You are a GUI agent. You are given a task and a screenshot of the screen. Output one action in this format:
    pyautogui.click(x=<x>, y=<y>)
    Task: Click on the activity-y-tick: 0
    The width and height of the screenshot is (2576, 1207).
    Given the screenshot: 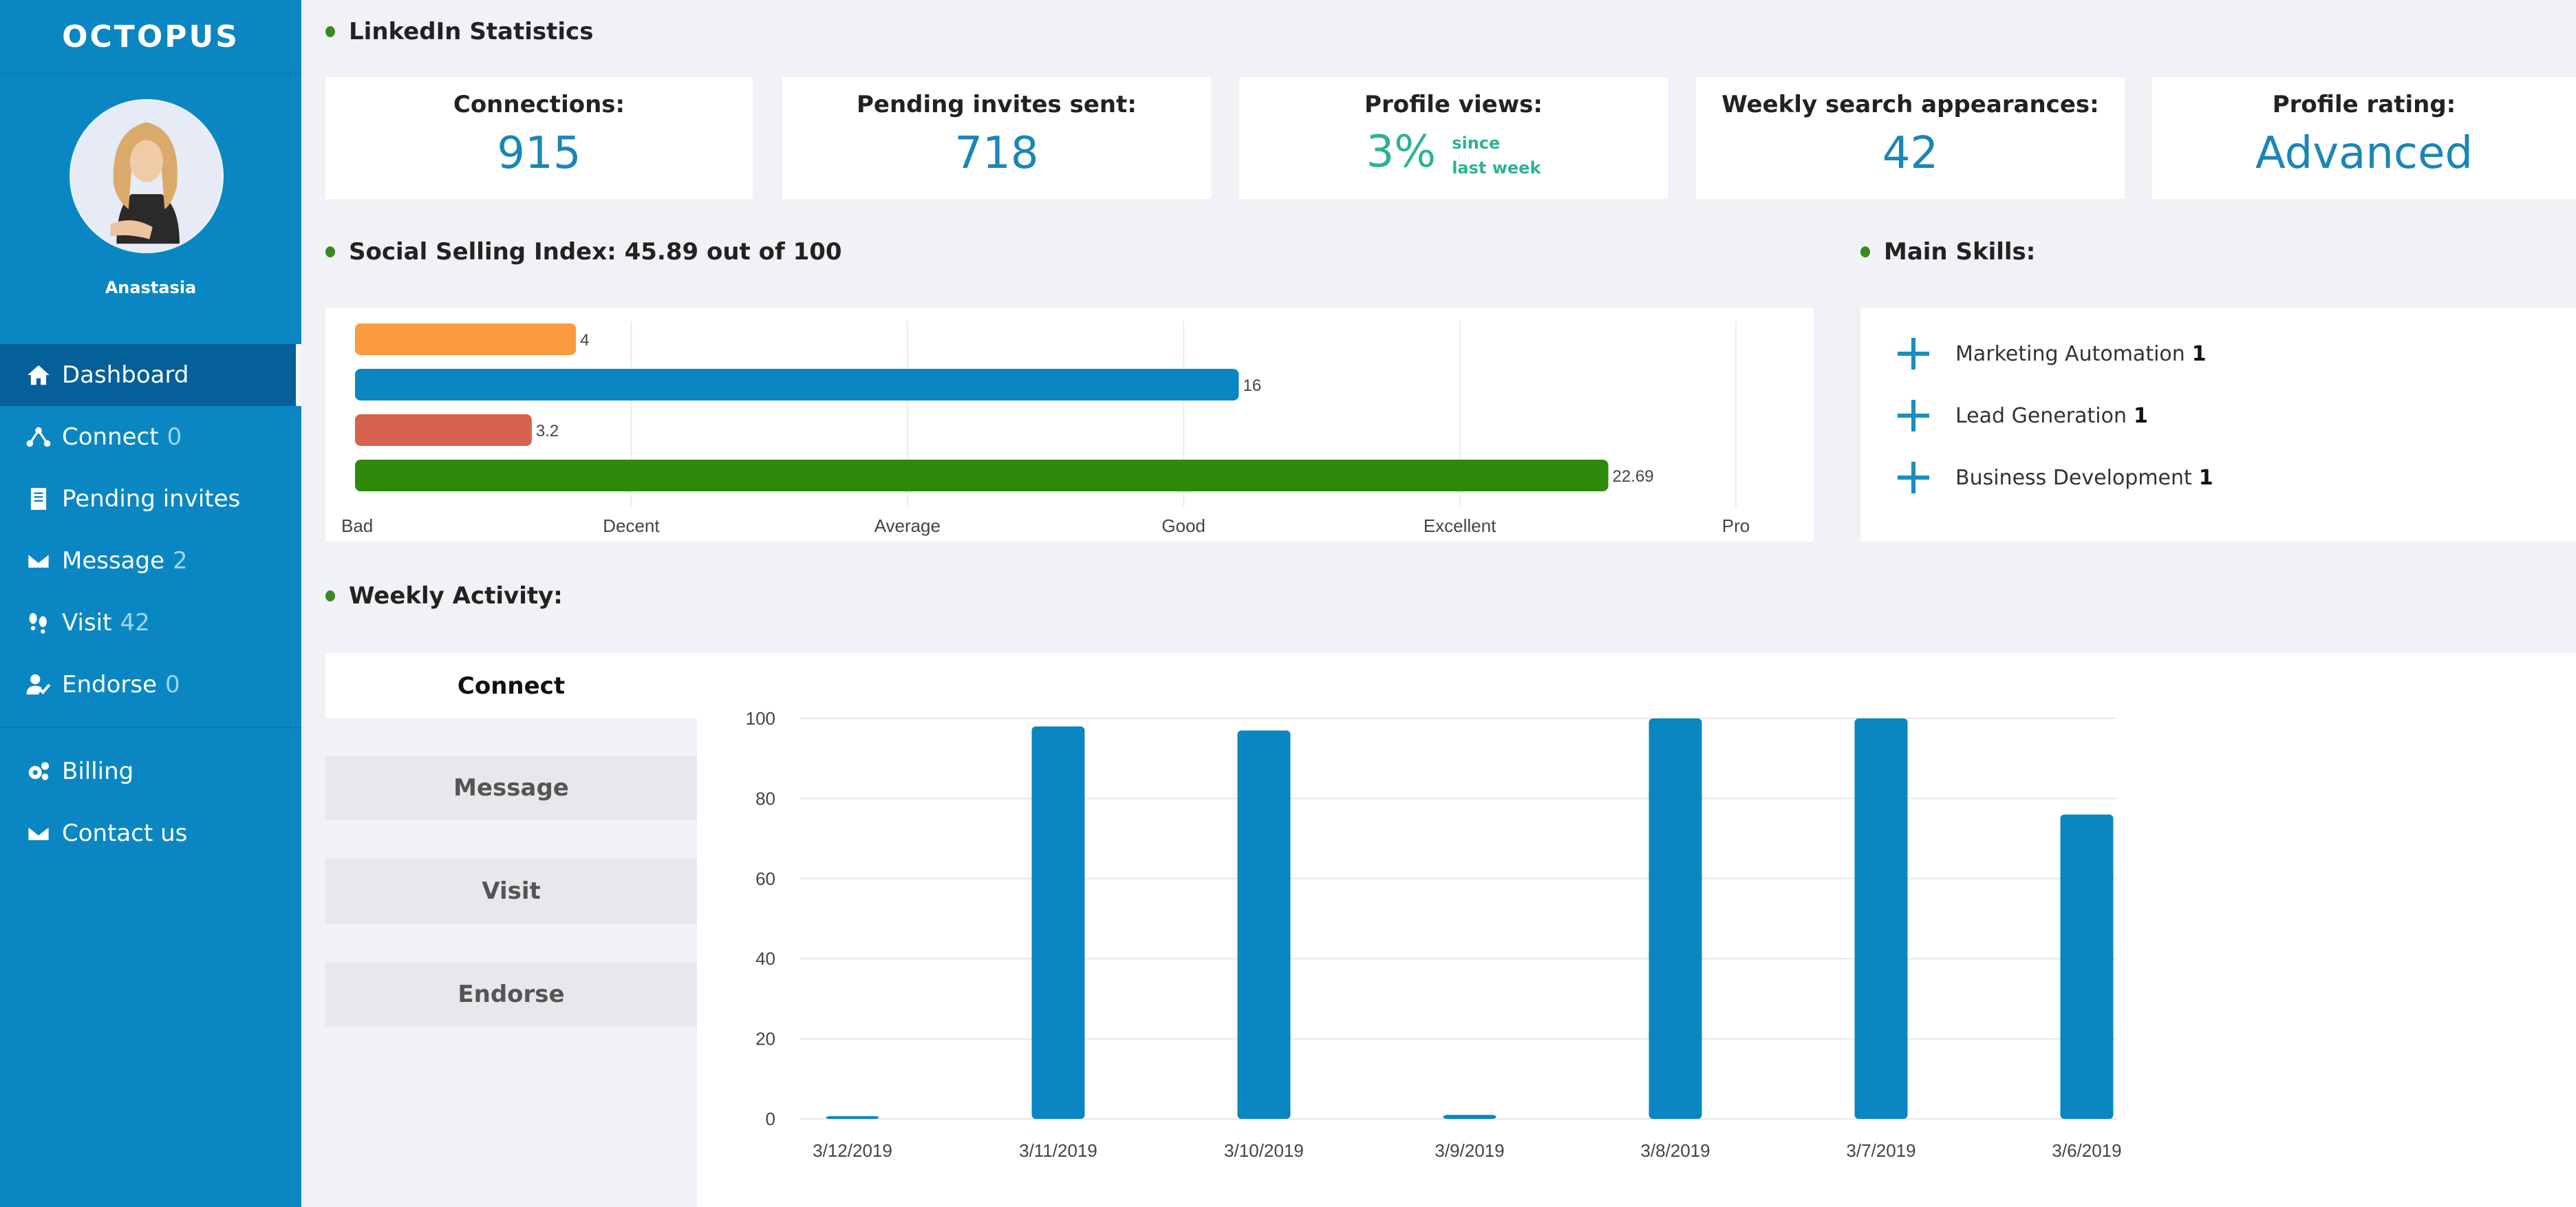 What is the action you would take?
    pyautogui.click(x=770, y=1119)
    